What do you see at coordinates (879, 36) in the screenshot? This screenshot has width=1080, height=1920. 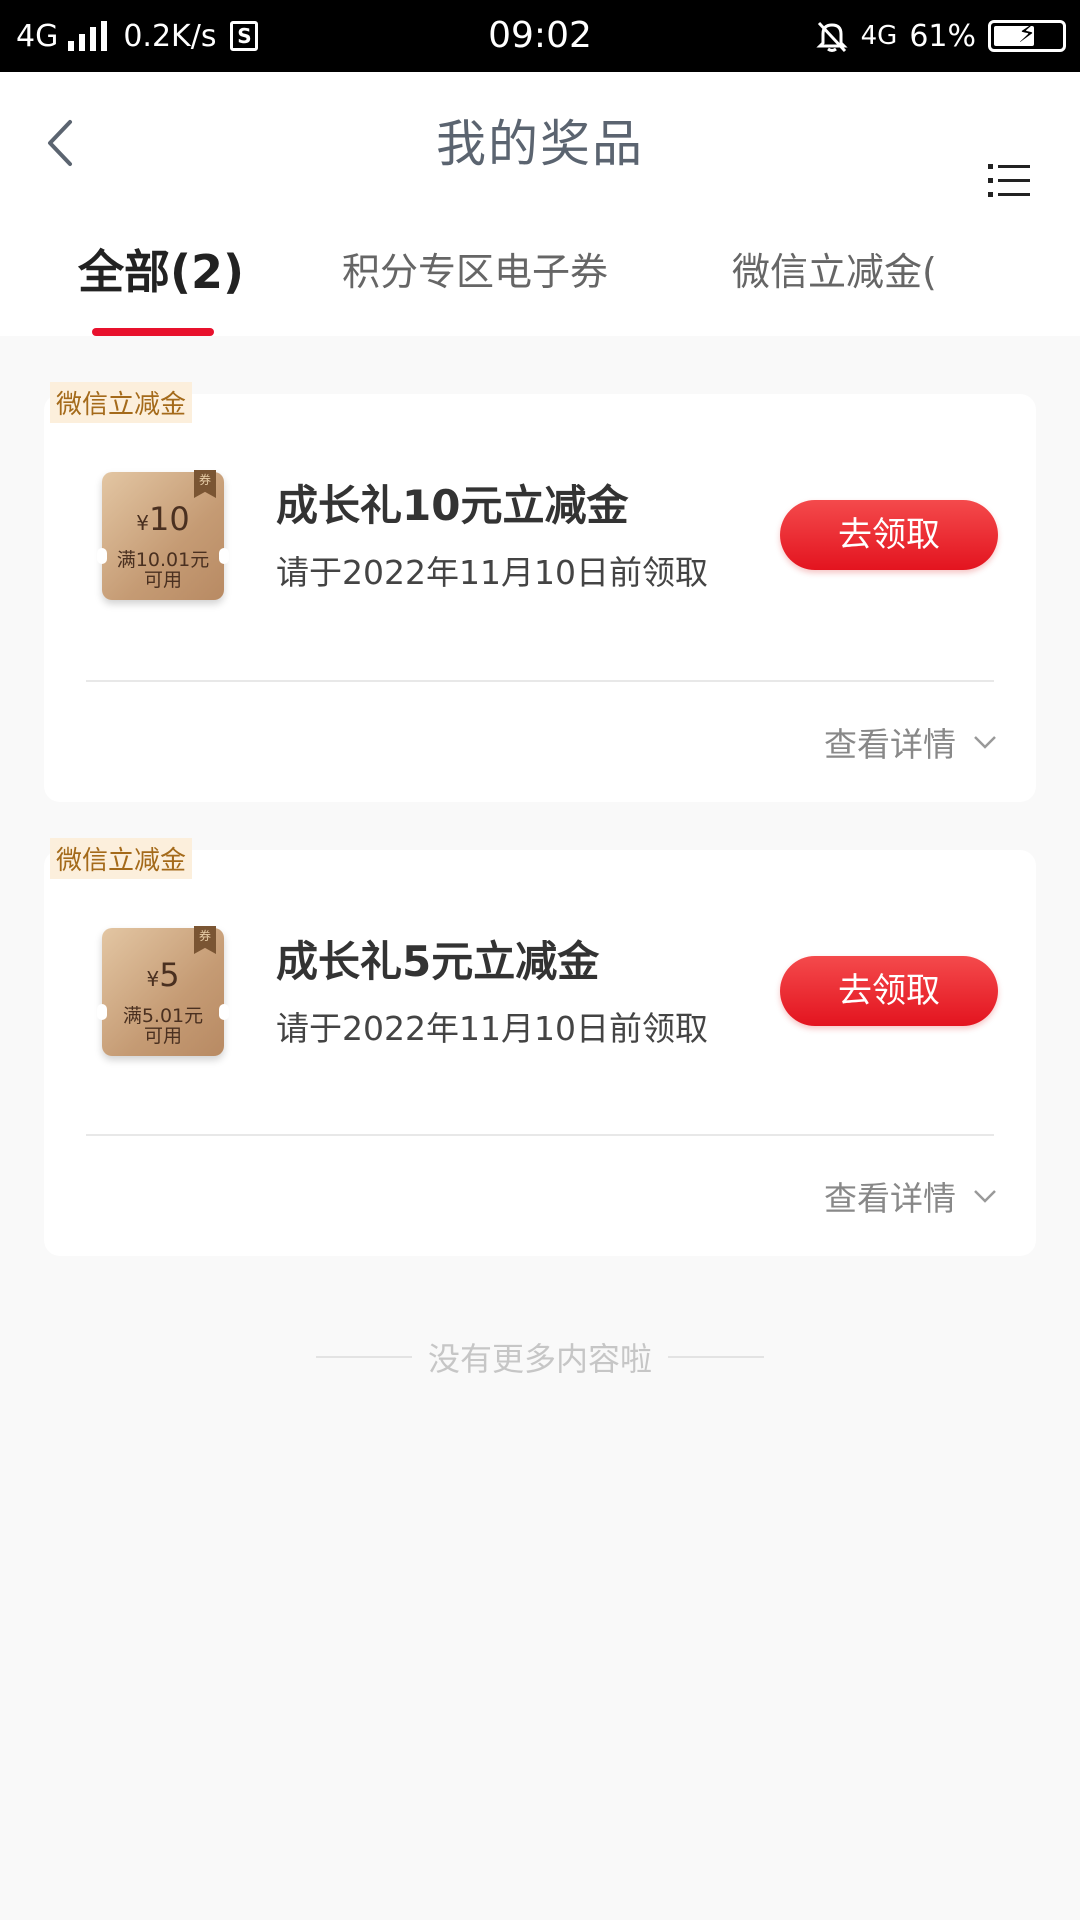 I see `network-type-right: 4G` at bounding box center [879, 36].